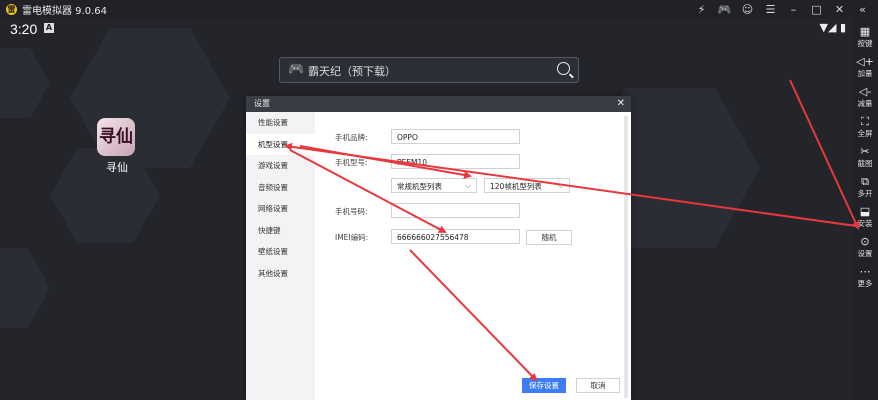 This screenshot has height=400, width=878. I want to click on phone-label: 手机号码:, so click(351, 211).